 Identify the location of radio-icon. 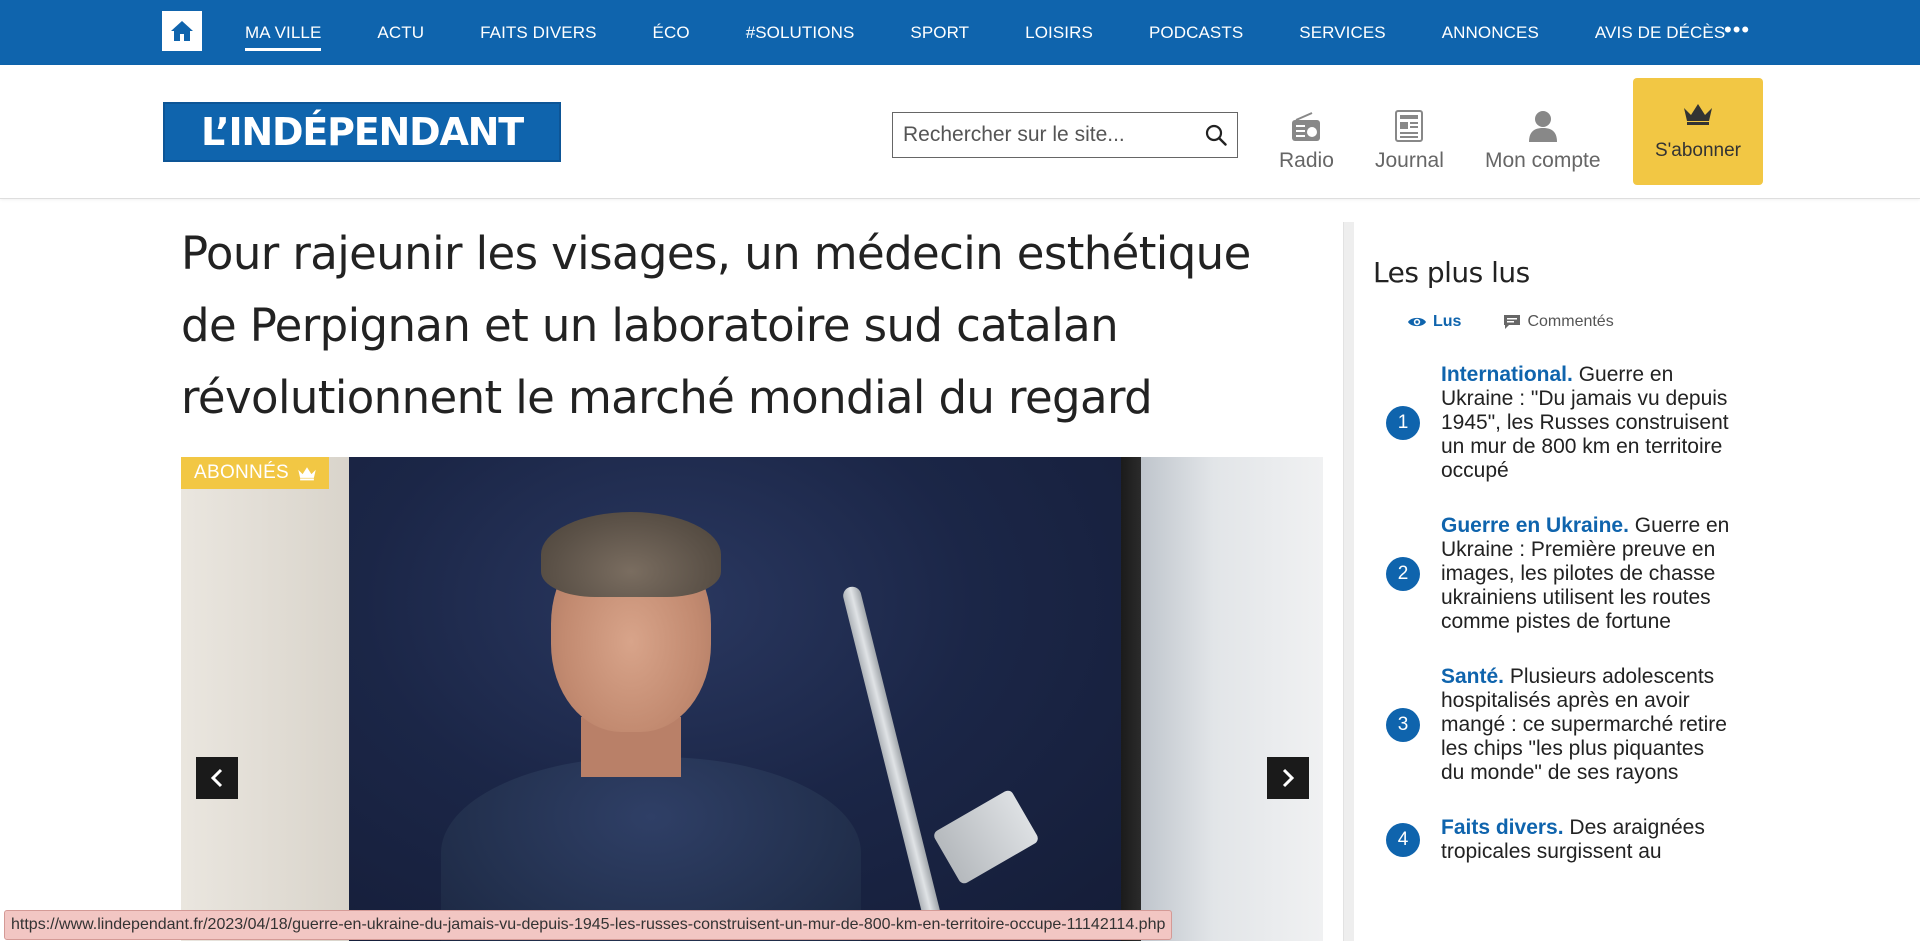
(1306, 126).